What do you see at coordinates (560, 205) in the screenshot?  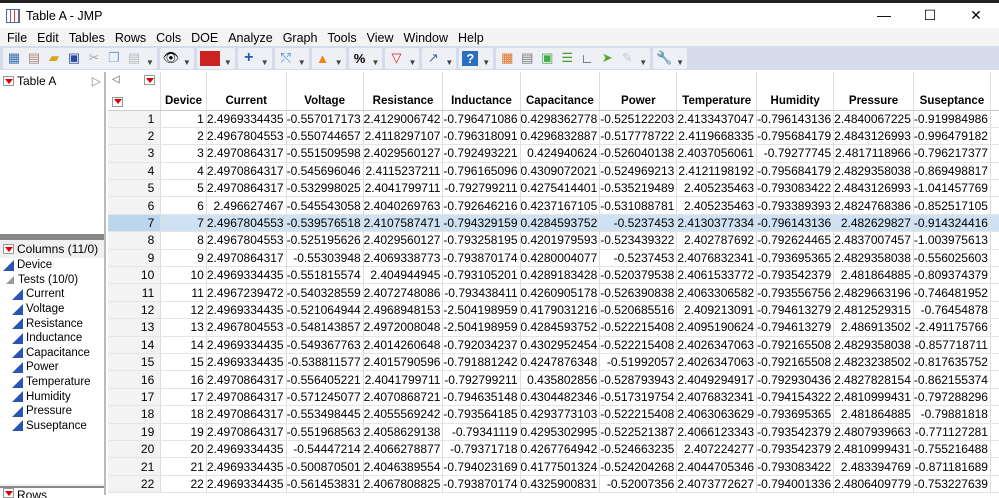 I see `cell-capacitance: 0.4237167105` at bounding box center [560, 205].